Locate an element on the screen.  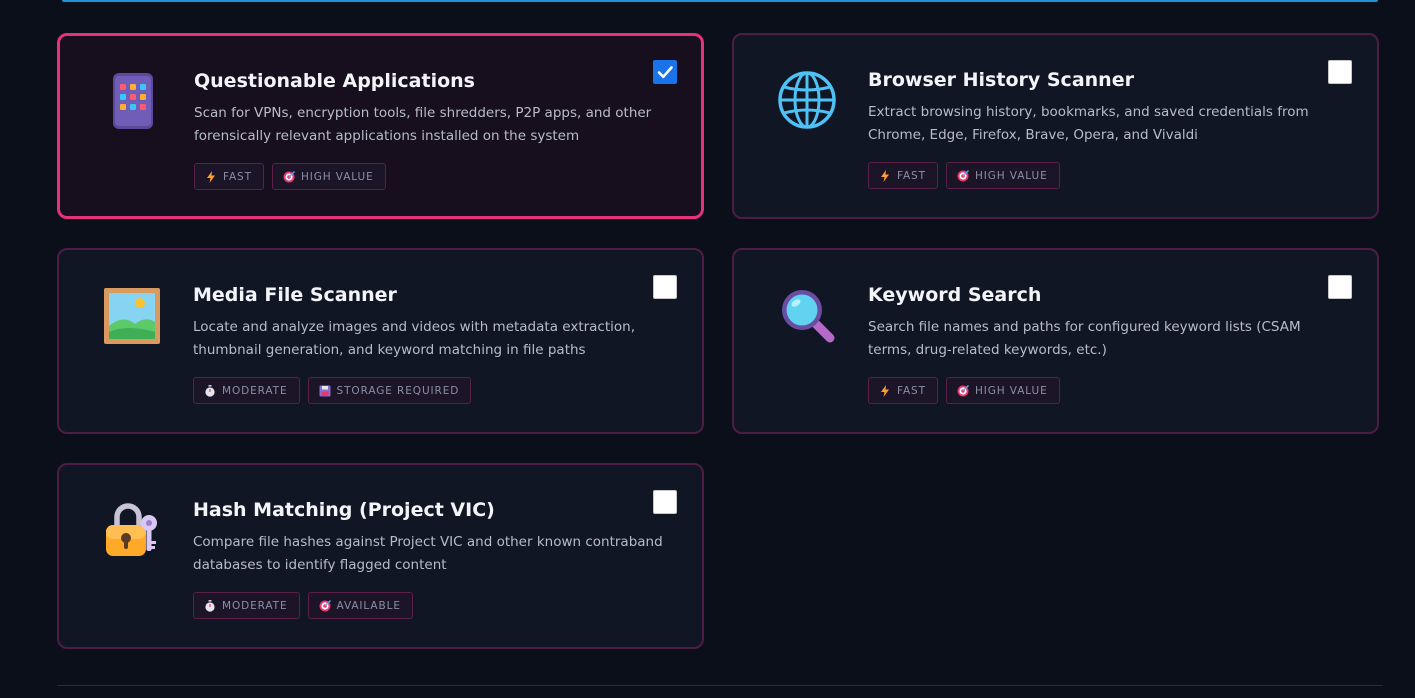
tag-badge: AVAILABLE is located at coordinates (360, 605).